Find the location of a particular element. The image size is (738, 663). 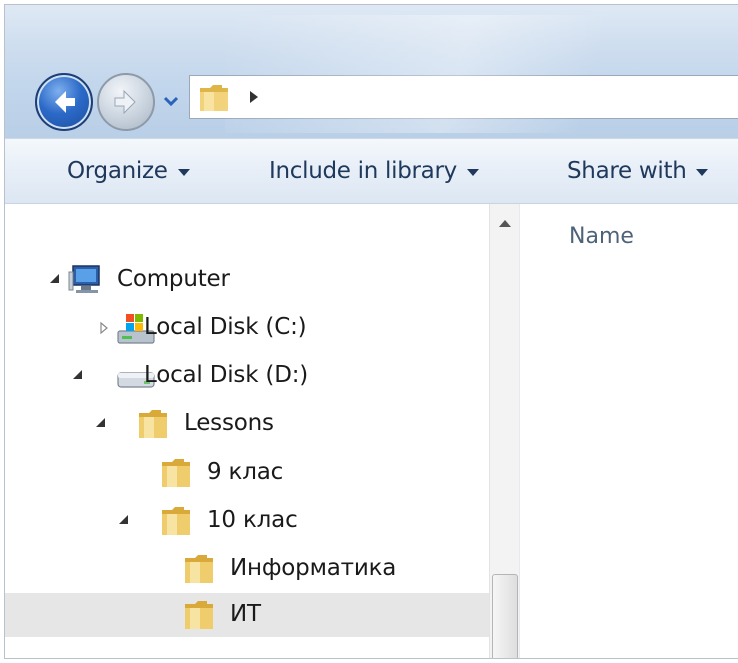

chevron-down-icon is located at coordinates (171, 101).